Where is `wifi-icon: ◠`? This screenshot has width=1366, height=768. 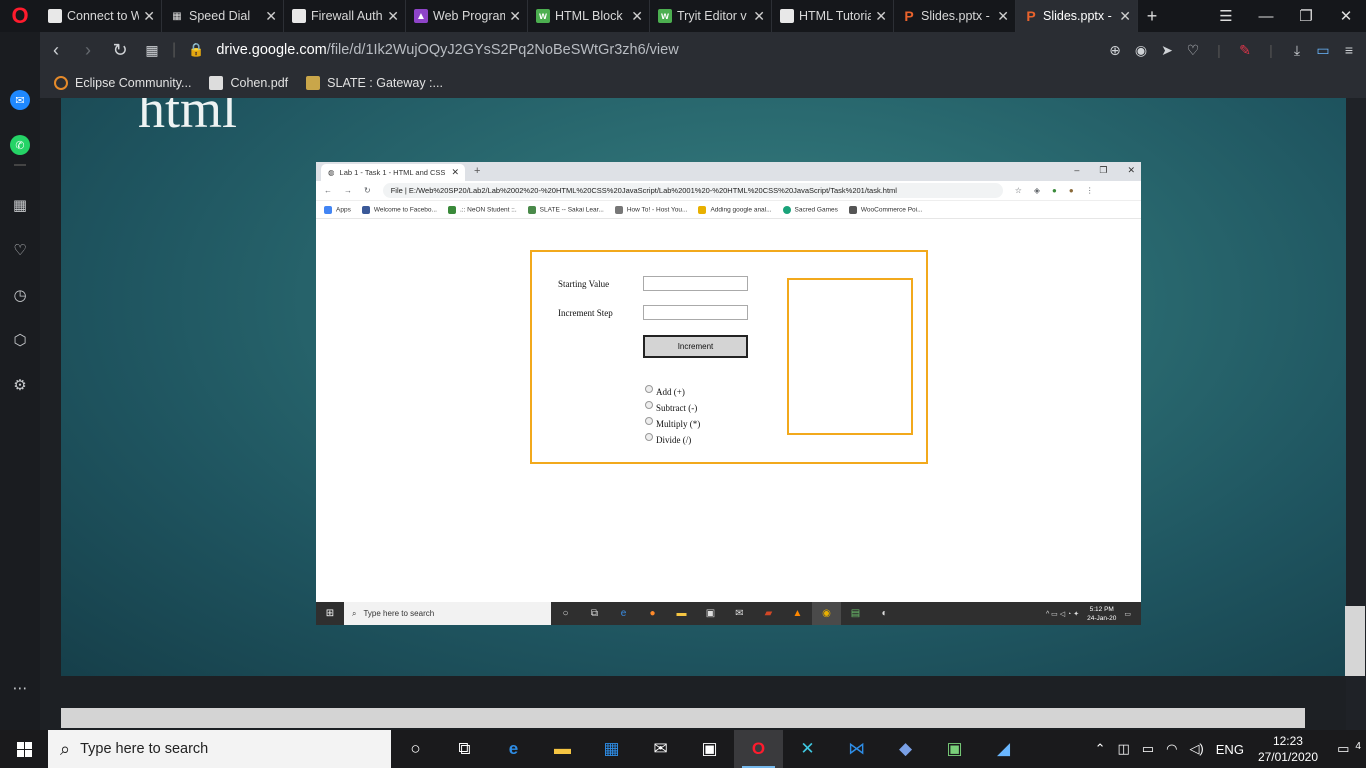
wifi-icon: ◠ is located at coordinates (1171, 749).